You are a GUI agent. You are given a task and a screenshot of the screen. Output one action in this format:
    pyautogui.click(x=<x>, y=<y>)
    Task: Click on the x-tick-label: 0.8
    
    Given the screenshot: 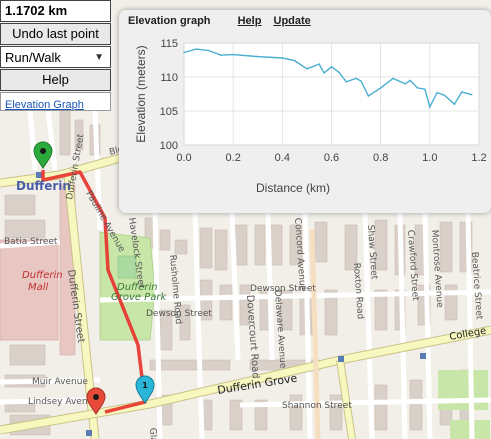 What is the action you would take?
    pyautogui.click(x=380, y=158)
    